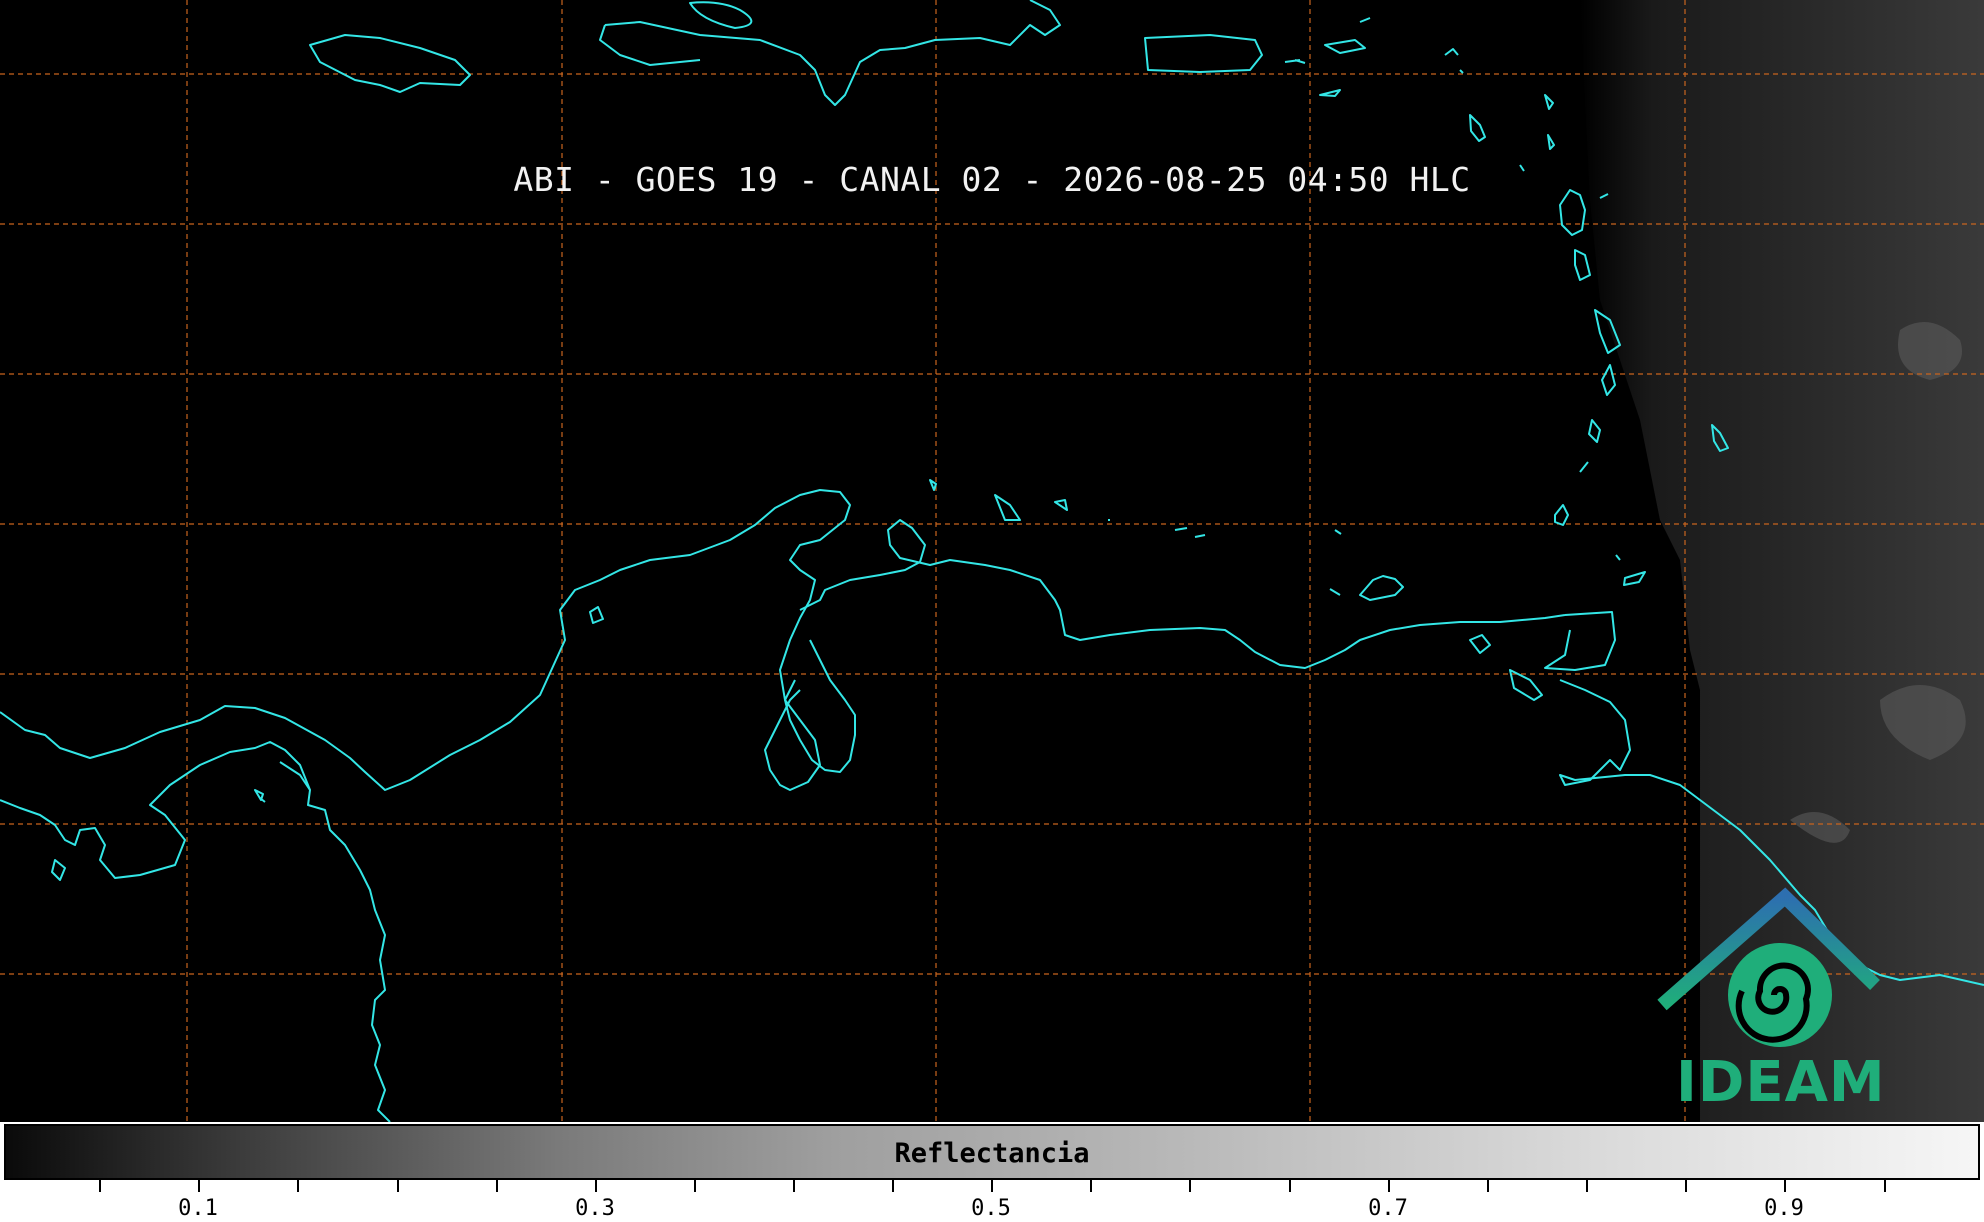 This screenshot has width=1984, height=1222. Describe the element at coordinates (1580, 641) in the screenshot. I see `coast-trinidad` at that location.